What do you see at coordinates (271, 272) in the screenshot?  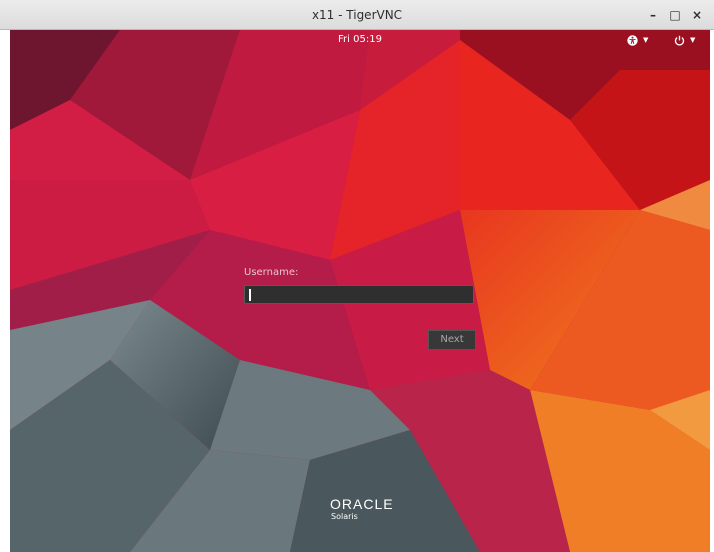 I see `username-label: Username:` at bounding box center [271, 272].